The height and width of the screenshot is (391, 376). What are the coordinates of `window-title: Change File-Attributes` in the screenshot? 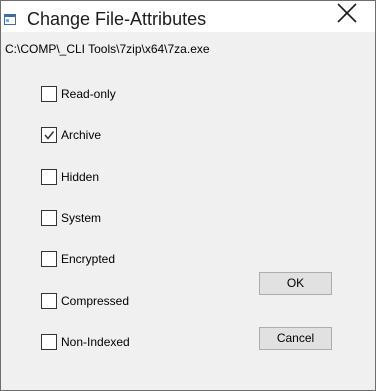 It's located at (117, 19).